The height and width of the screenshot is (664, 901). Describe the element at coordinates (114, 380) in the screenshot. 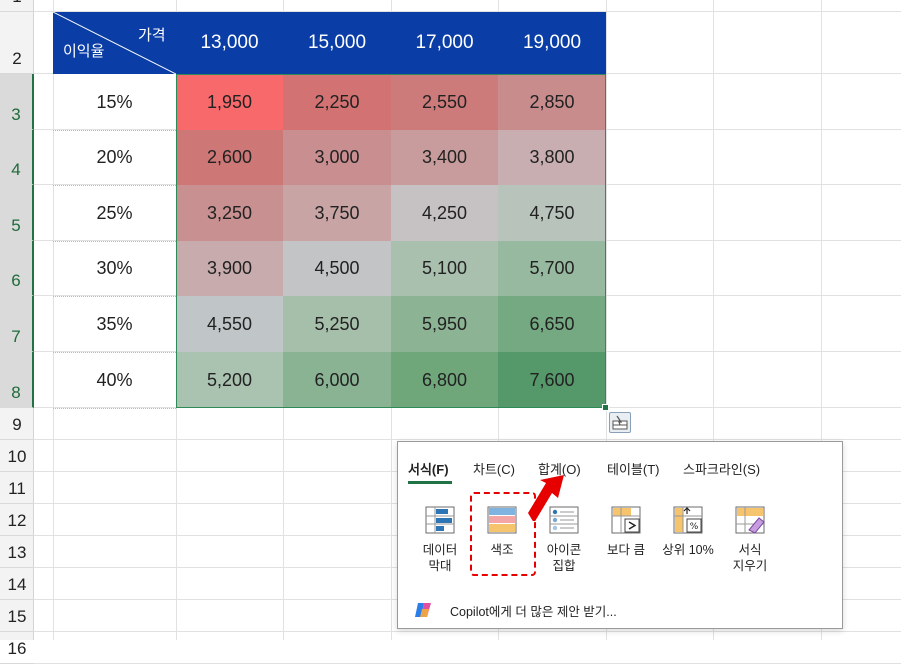

I see `margin-rate-cell: 40%` at that location.